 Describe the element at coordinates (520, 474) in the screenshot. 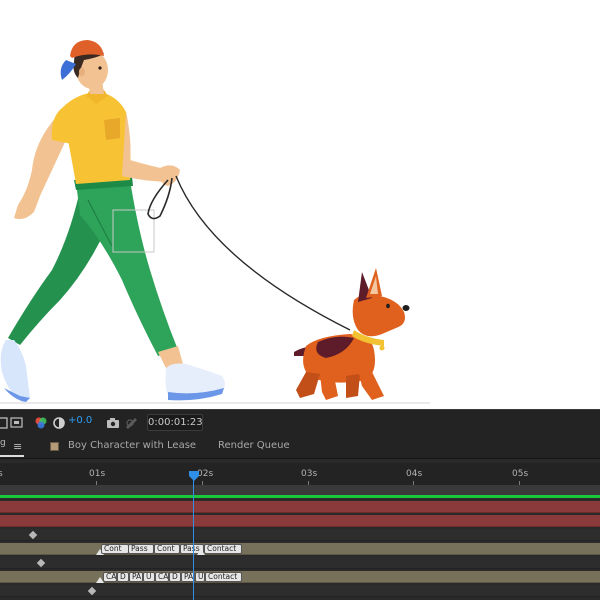

I see `ruler-label: 05s` at that location.